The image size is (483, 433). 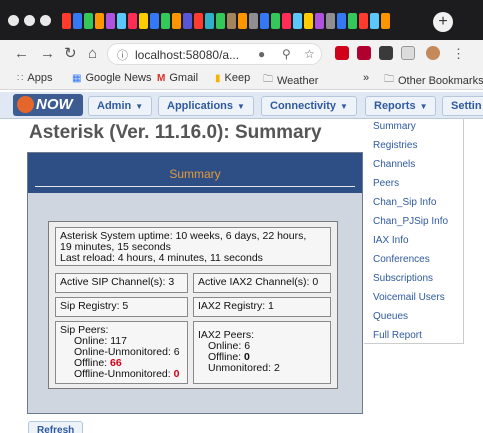 I want to click on home-icon: ⌂, so click(x=92, y=54).